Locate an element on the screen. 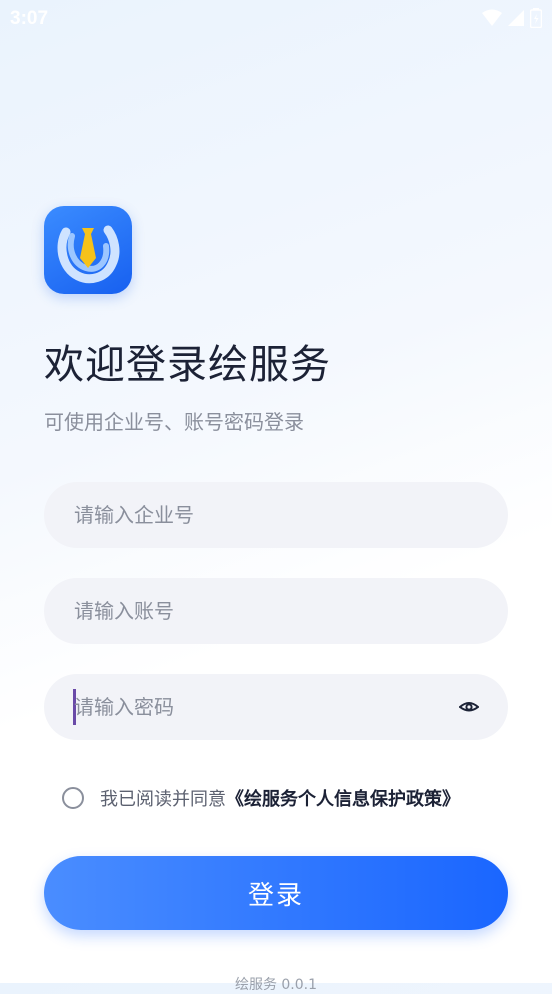 Image resolution: width=552 pixels, height=994 pixels. app-logo is located at coordinates (88, 250).